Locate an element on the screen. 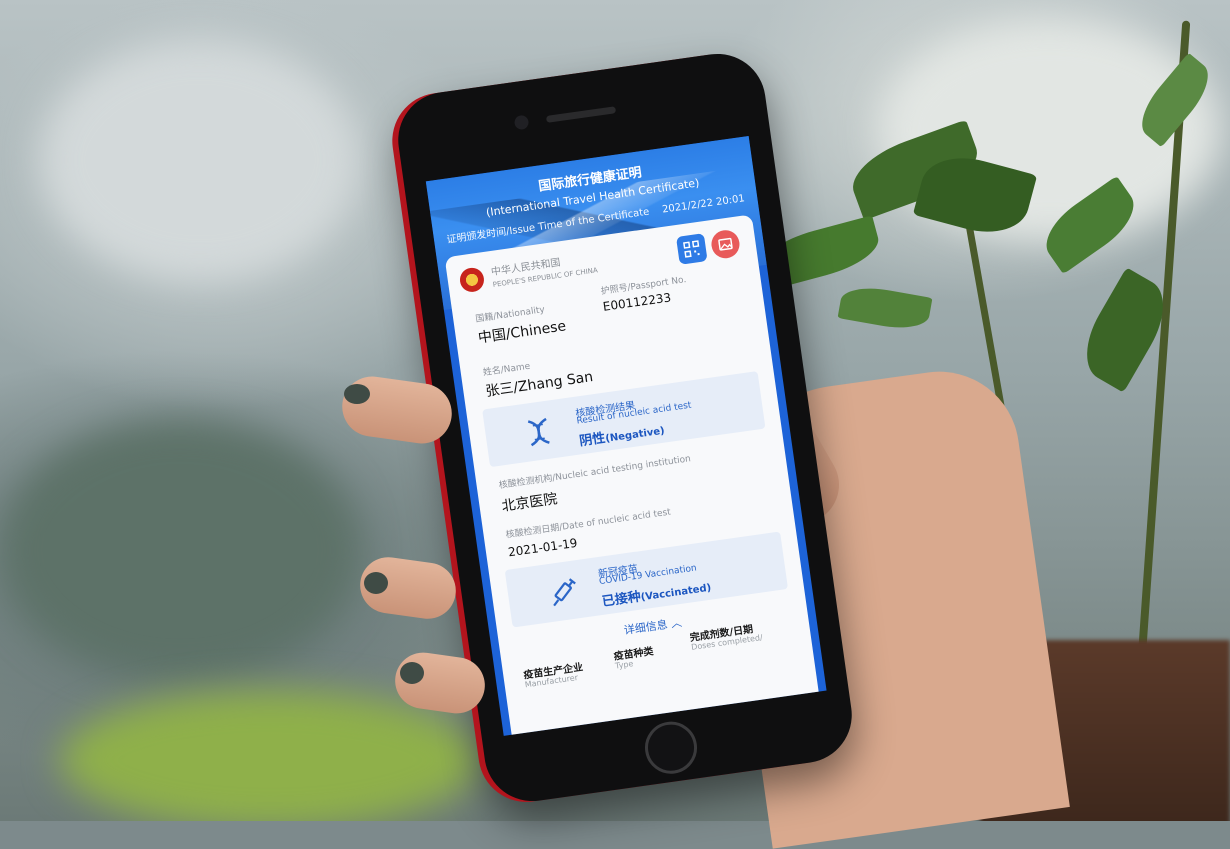 The height and width of the screenshot is (849, 1230). column-type: 疫苗种类 is located at coordinates (634, 654).